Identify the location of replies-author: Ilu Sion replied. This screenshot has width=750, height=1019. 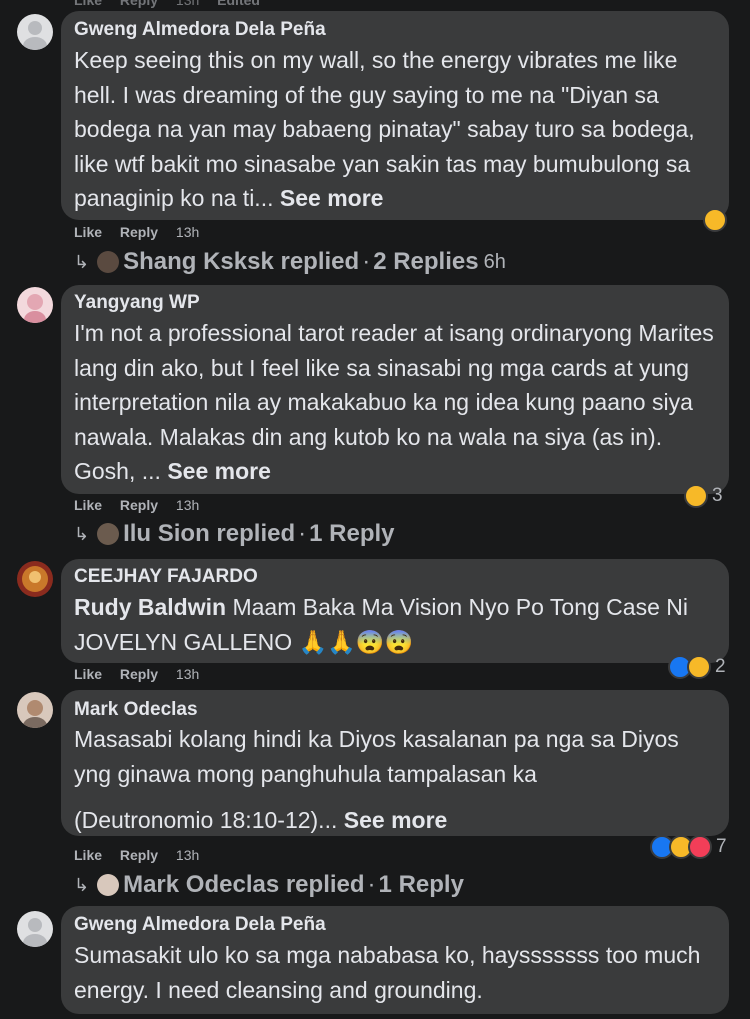
(209, 533).